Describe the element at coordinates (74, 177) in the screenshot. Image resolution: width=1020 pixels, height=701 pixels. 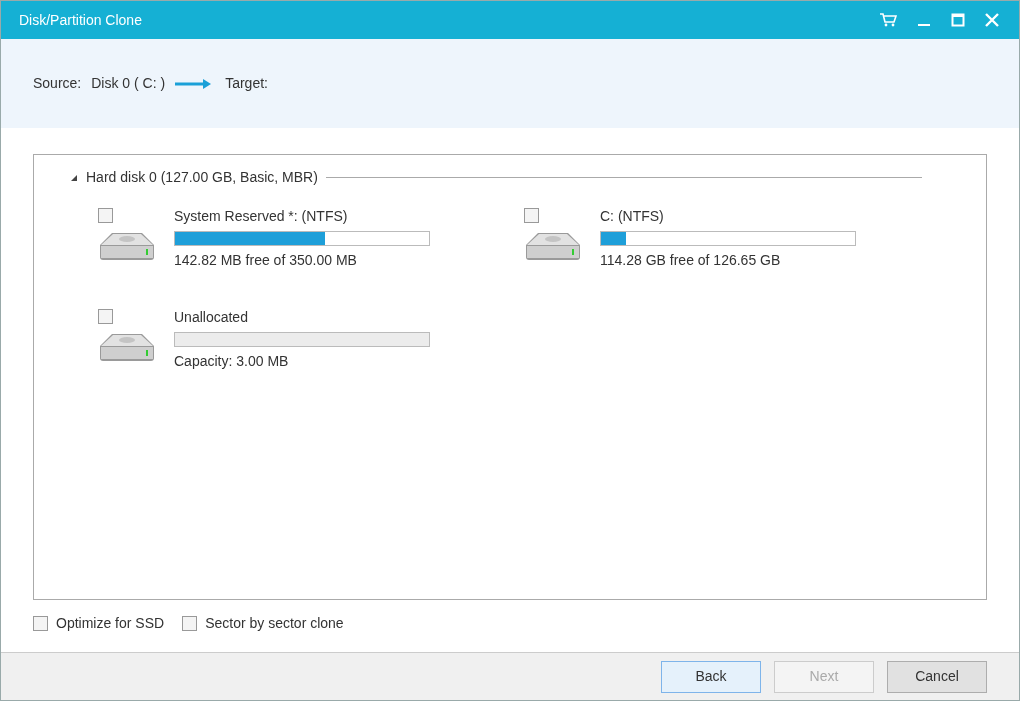
I see `expand-icon` at that location.